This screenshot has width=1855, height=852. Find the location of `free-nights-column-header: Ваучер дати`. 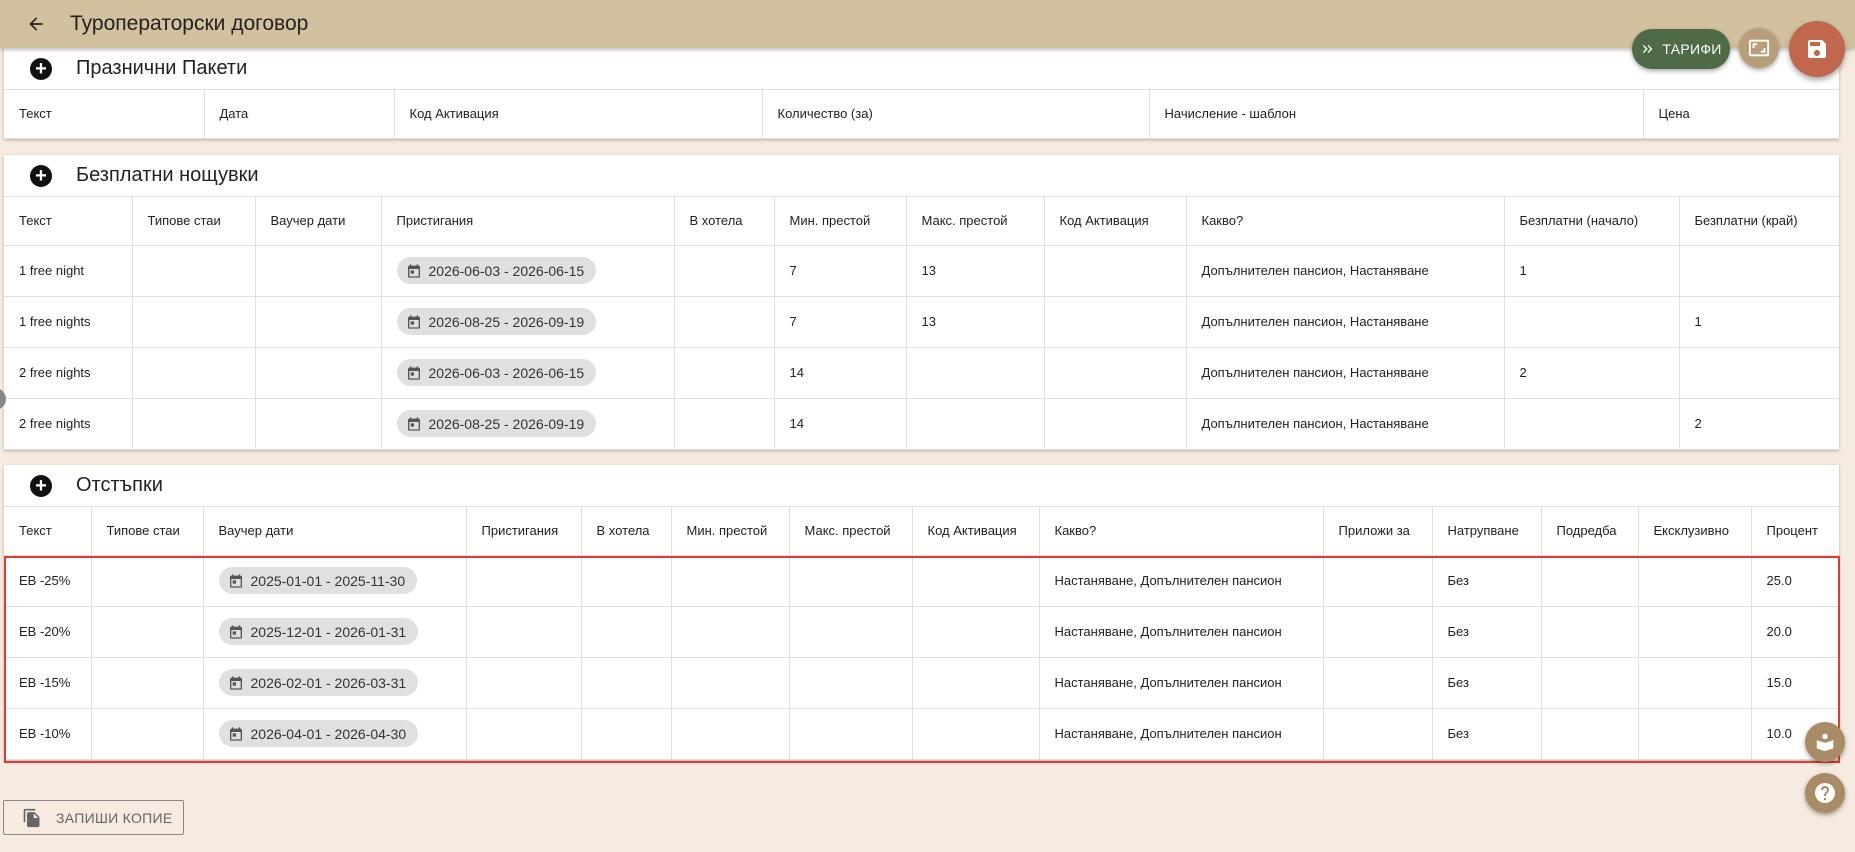

free-nights-column-header: Ваучер дати is located at coordinates (318, 221).